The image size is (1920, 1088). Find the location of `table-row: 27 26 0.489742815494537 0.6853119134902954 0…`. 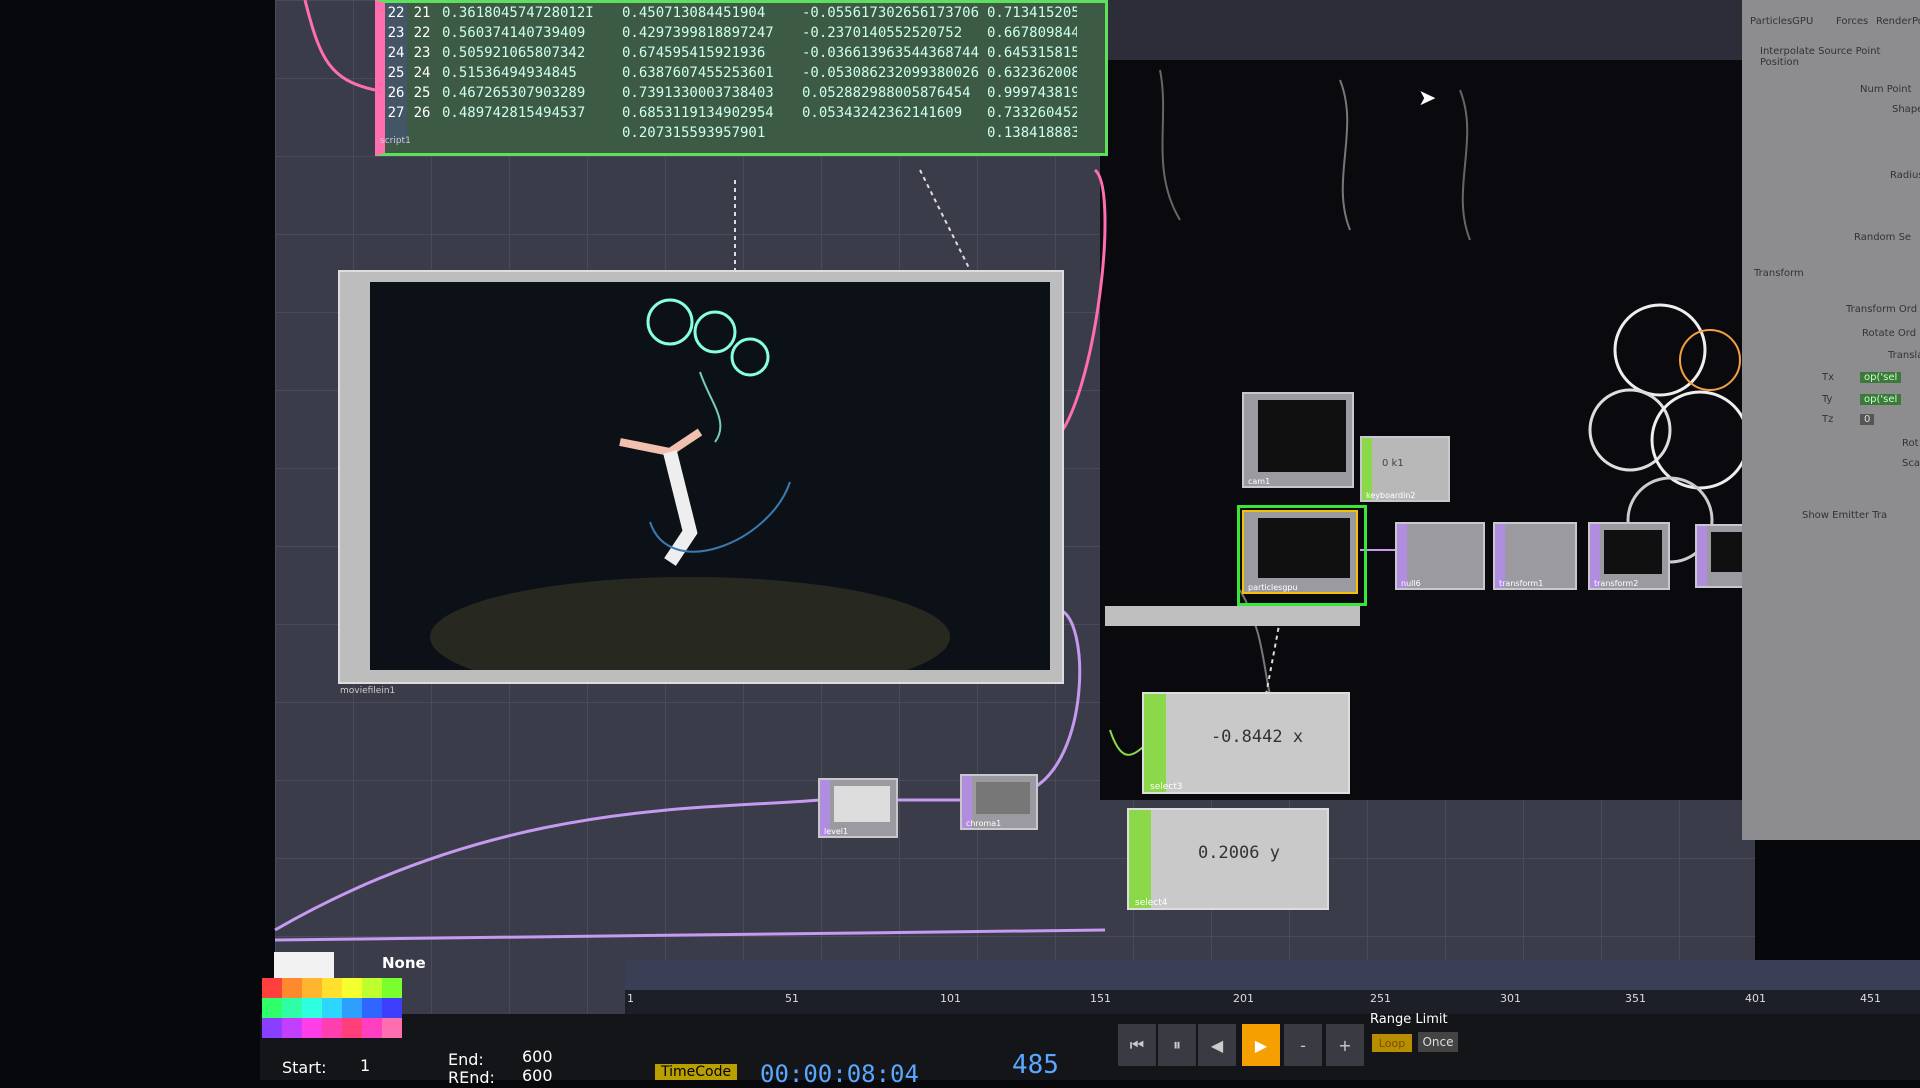

table-row: 27 26 0.489742815494537 0.6853119134902954 0… is located at coordinates (745, 113).